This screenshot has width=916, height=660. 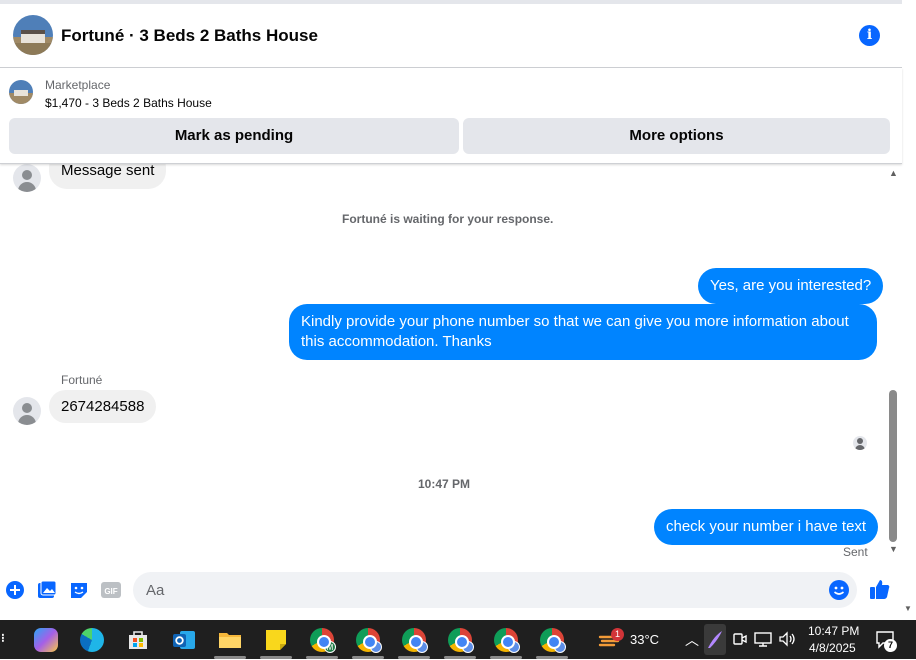 What do you see at coordinates (47, 590) in the screenshot?
I see `photo-icon` at bounding box center [47, 590].